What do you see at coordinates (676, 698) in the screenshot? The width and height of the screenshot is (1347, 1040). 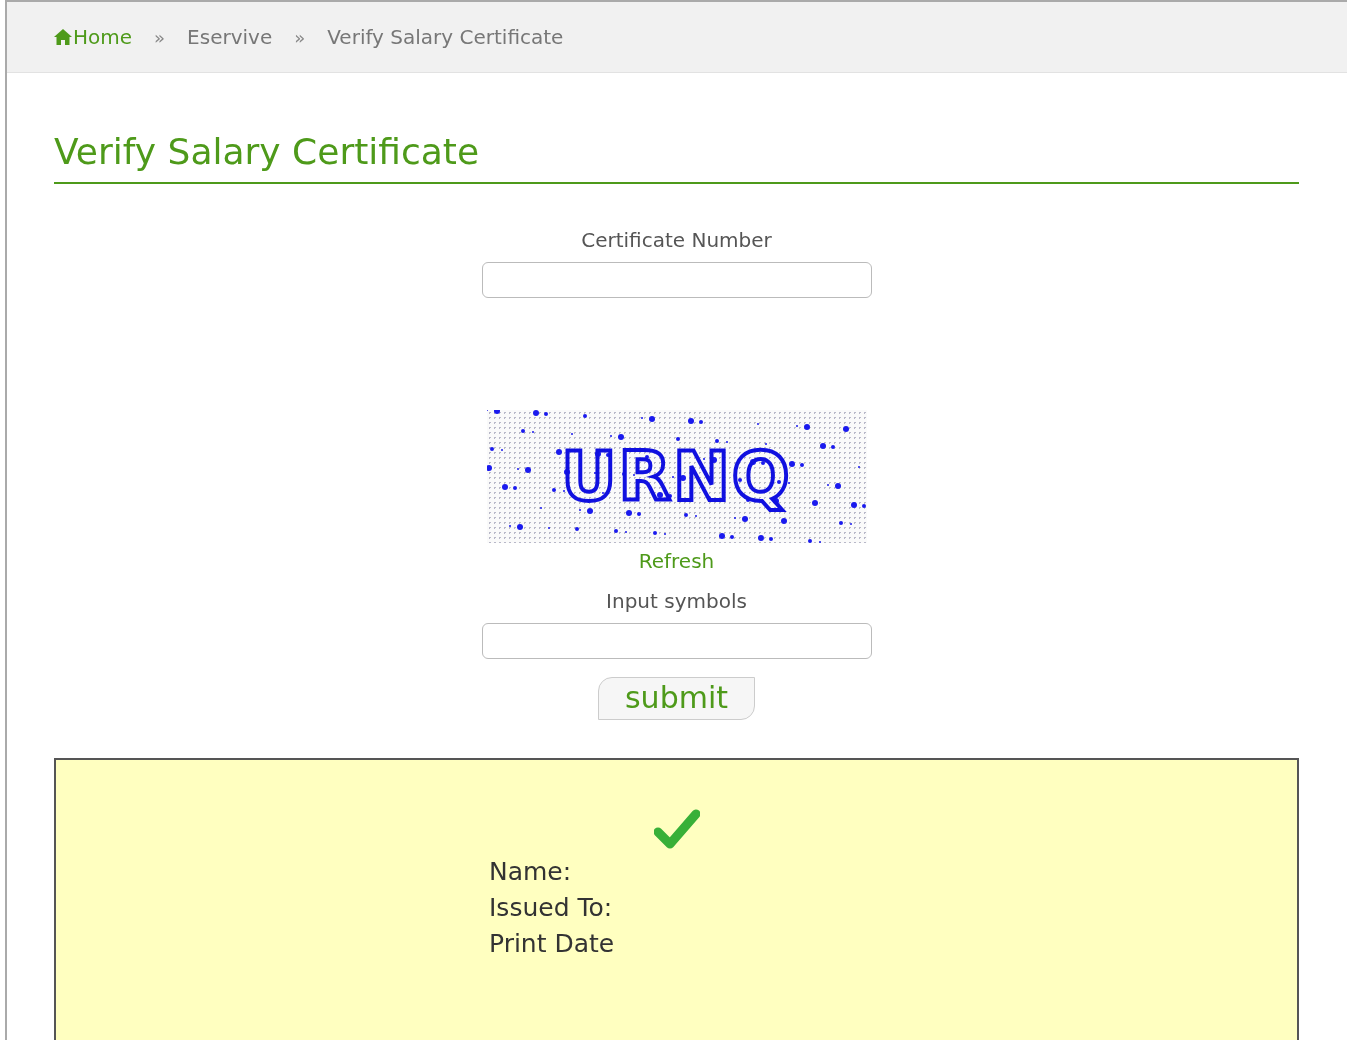 I see `submit-button: submit` at bounding box center [676, 698].